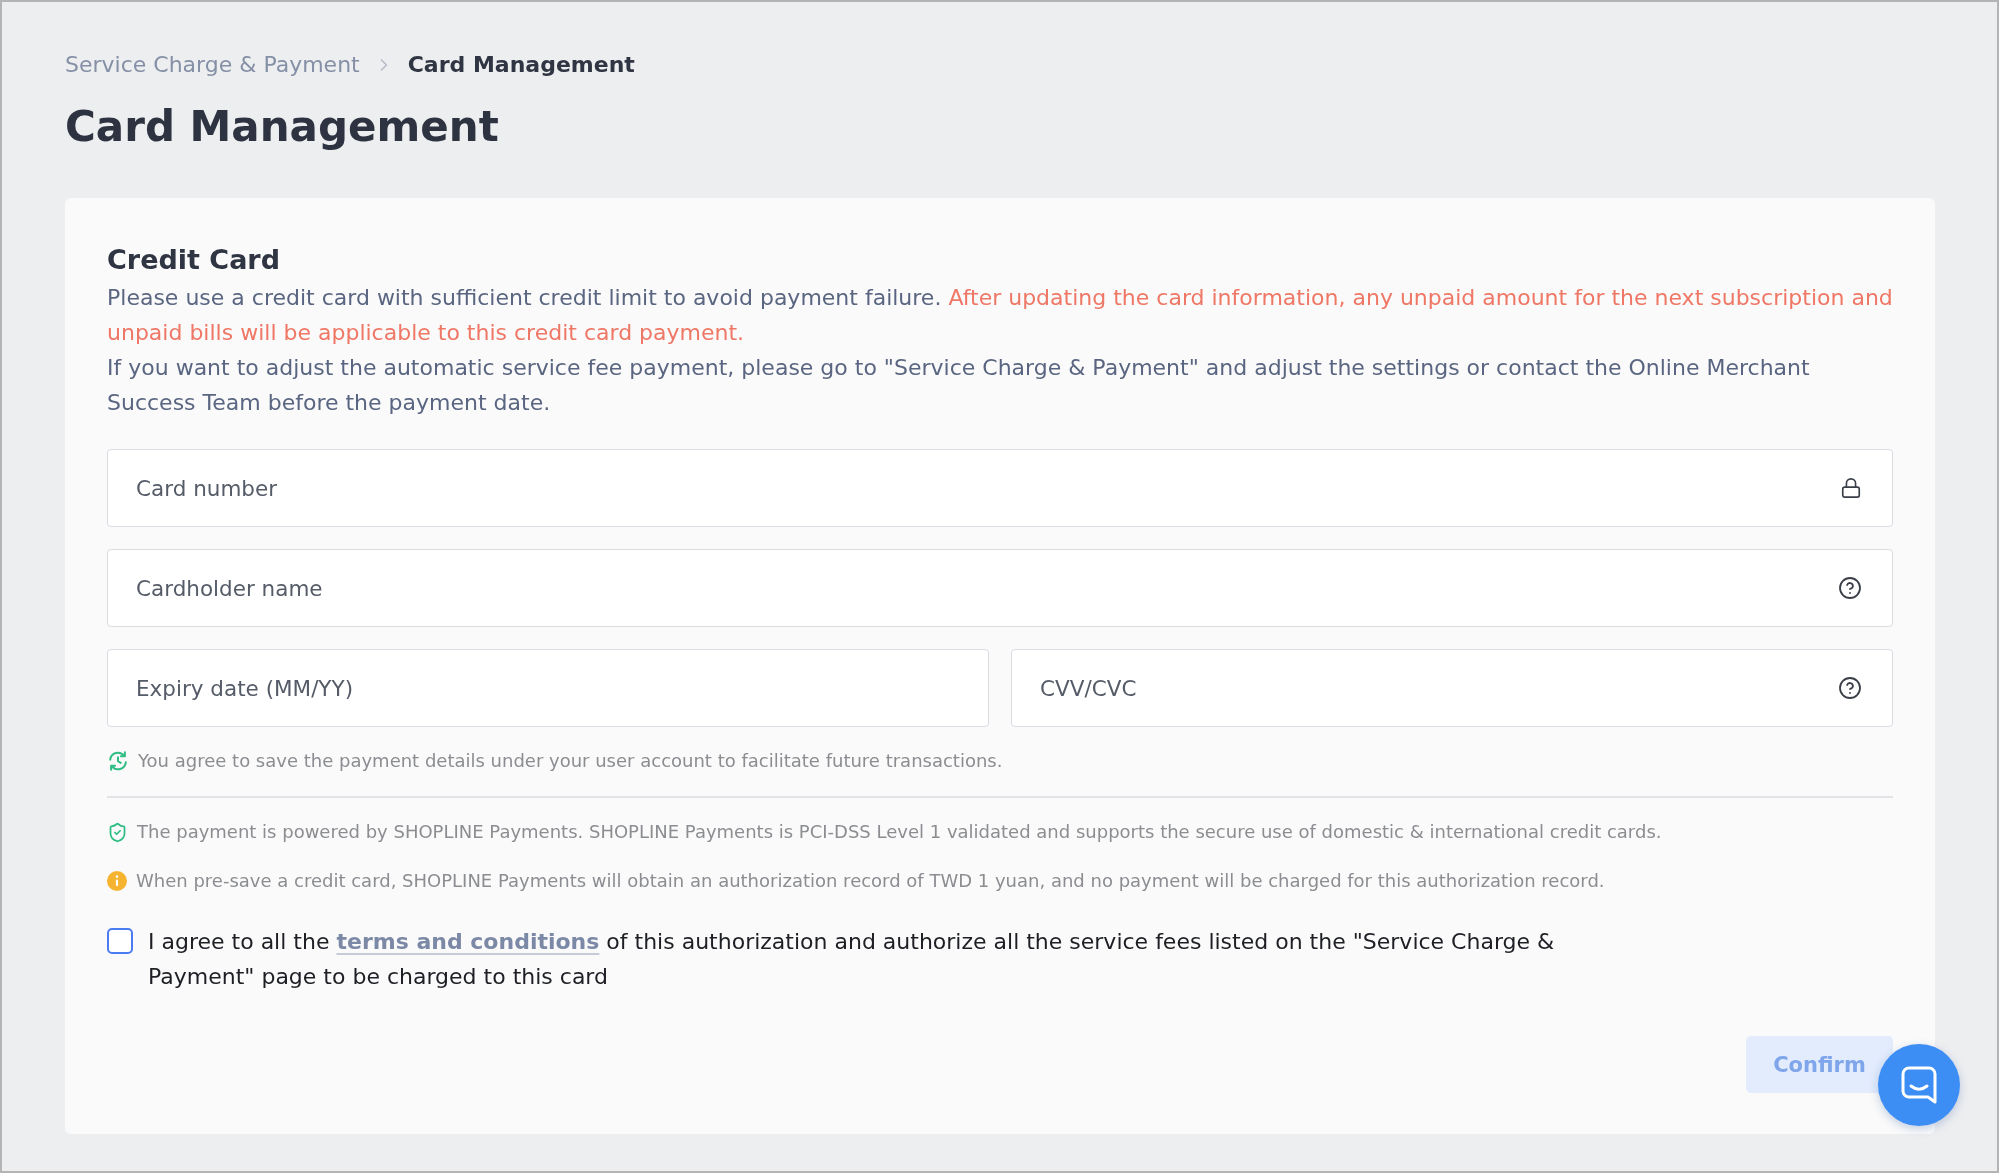 This screenshot has height=1173, width=1999. What do you see at coordinates (212, 65) in the screenshot?
I see `breadcrumb-link: Service Charge & Payment` at bounding box center [212, 65].